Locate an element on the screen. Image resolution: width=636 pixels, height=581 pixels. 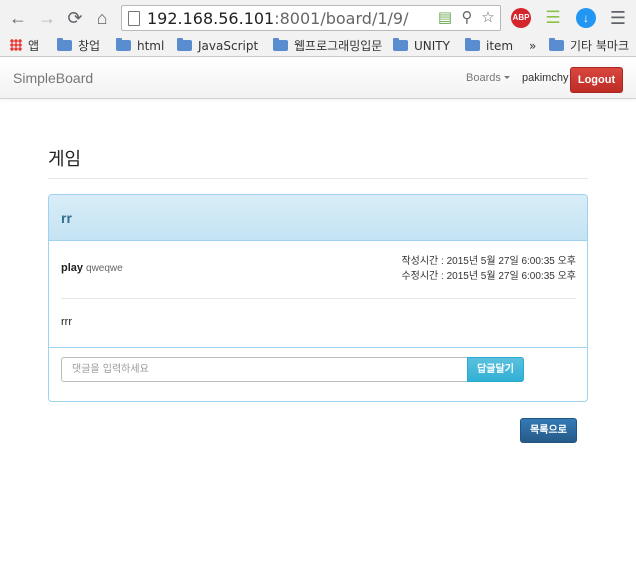
post-panel-heading: rr is located at coordinates (318, 218).